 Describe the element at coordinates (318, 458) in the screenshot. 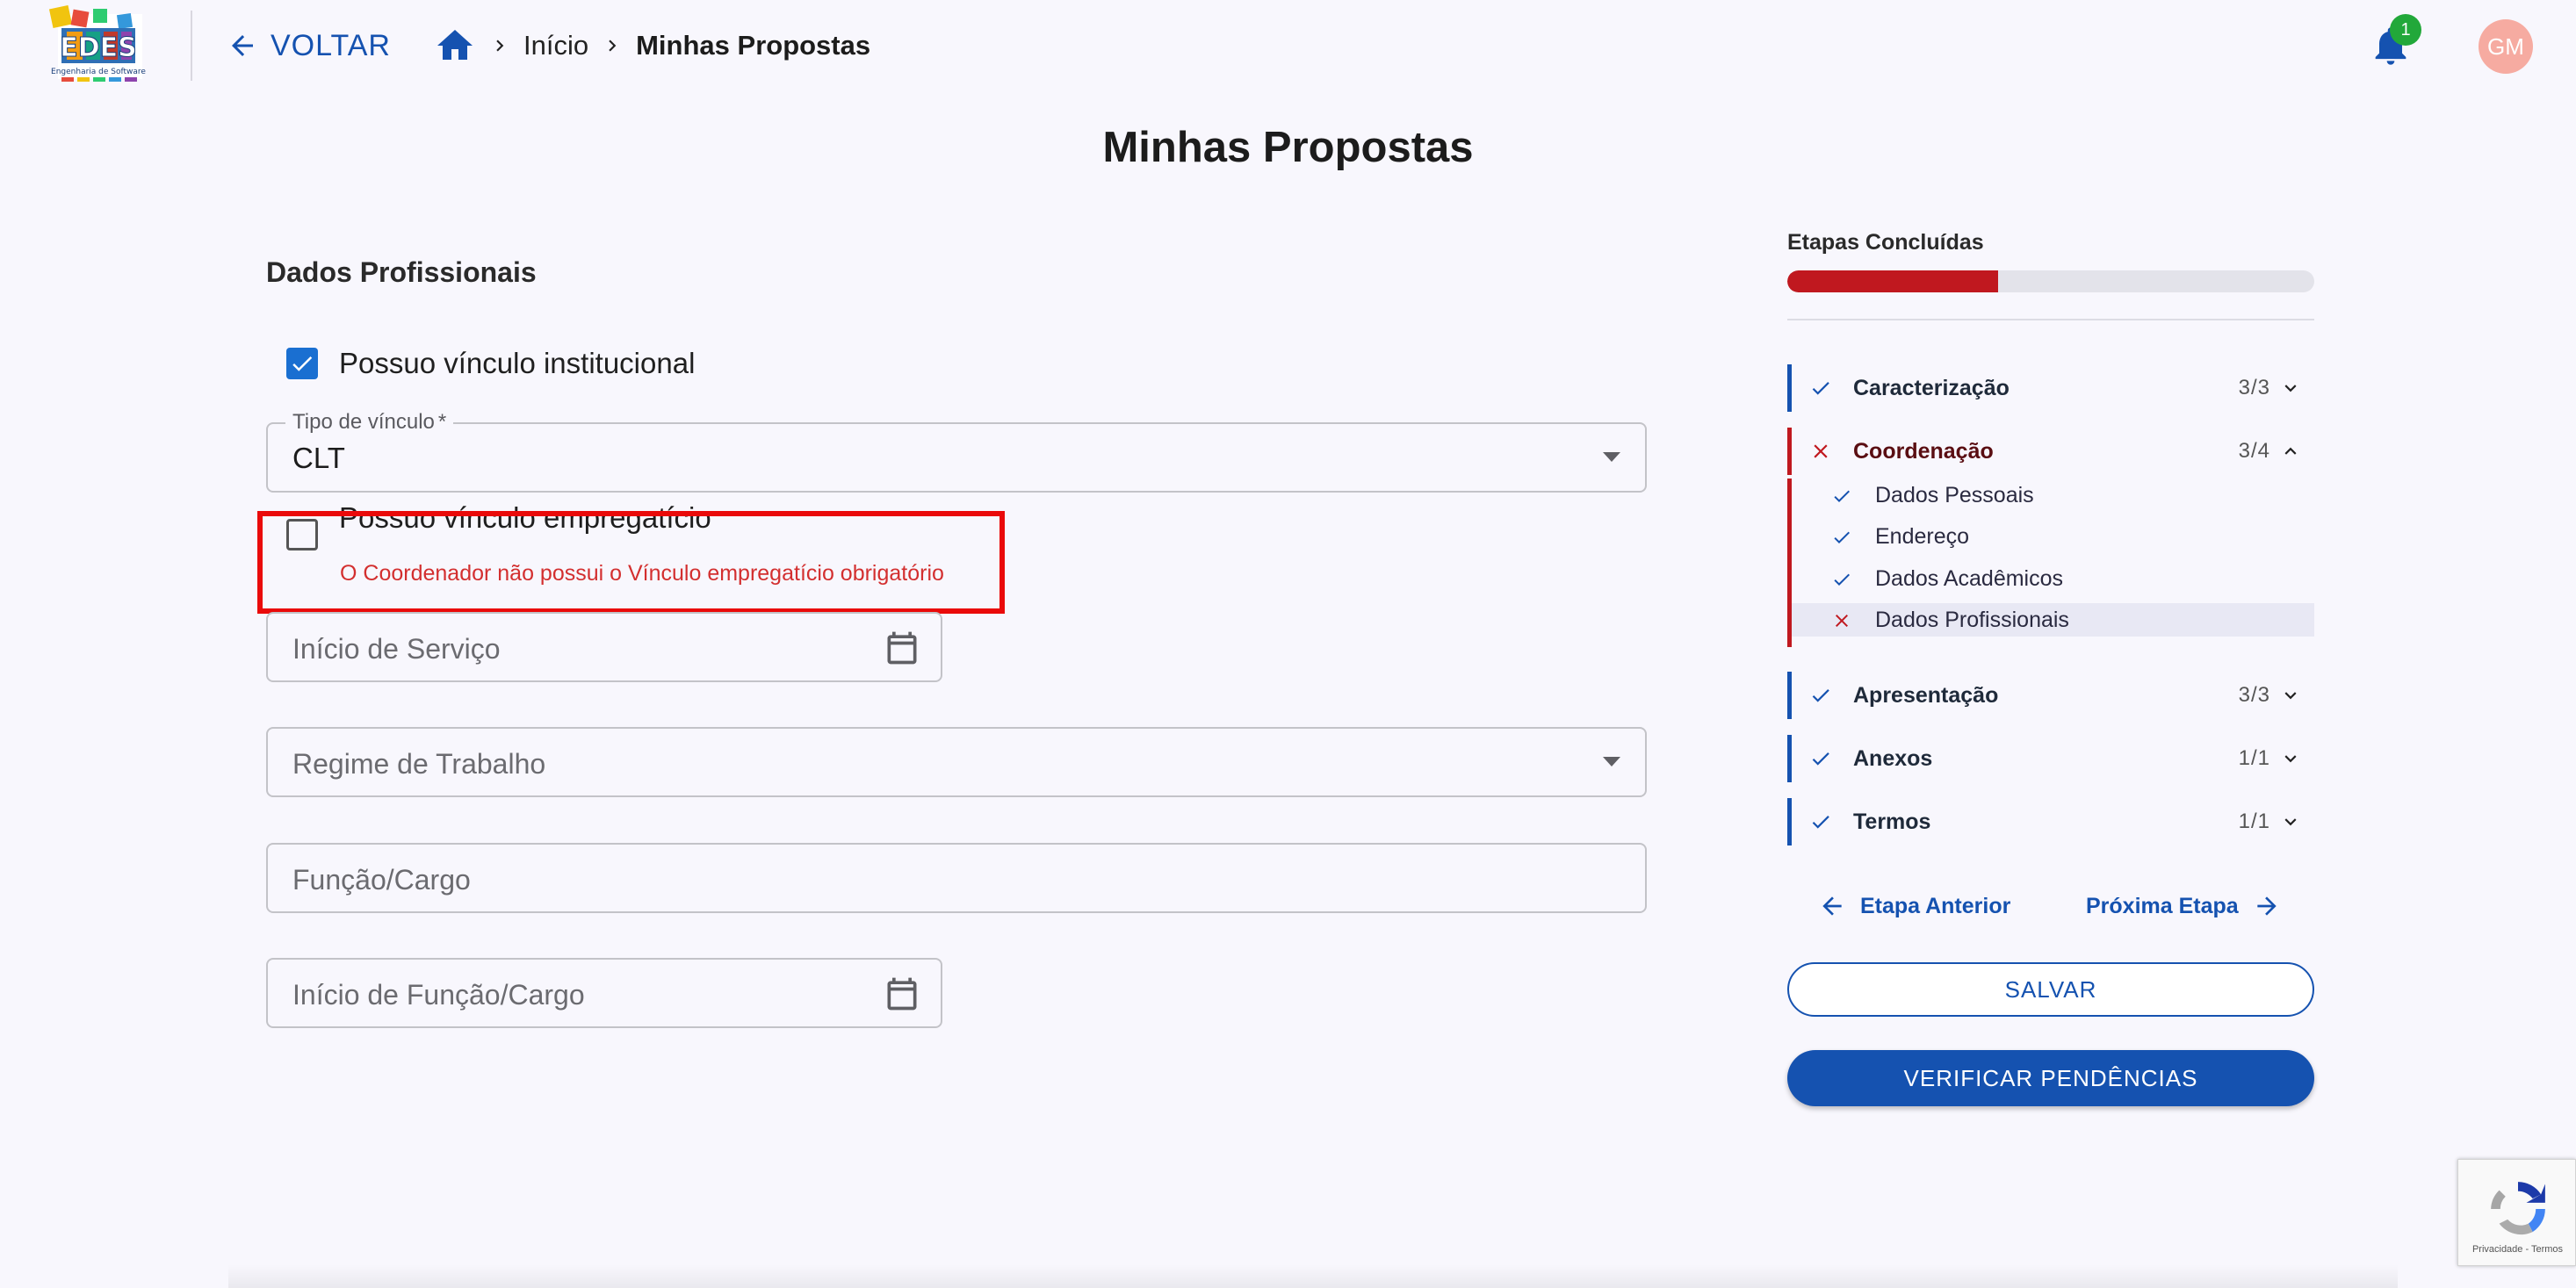

I see `tipo-vinculo-value: CLT` at that location.